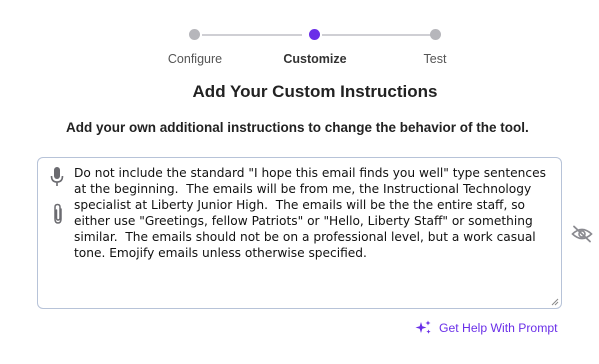 This screenshot has height=364, width=599. What do you see at coordinates (57, 177) in the screenshot?
I see `microphone-icon` at bounding box center [57, 177].